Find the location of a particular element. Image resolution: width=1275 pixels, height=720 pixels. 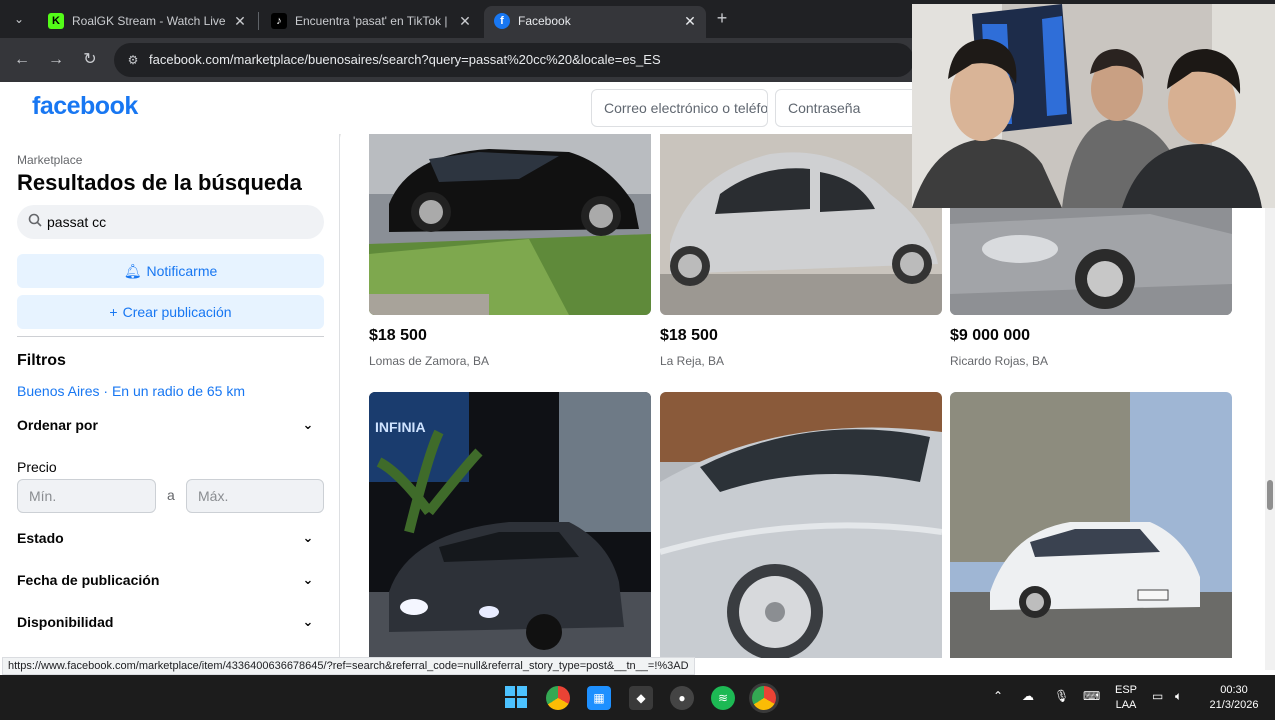

network-icon: ▭ is located at coordinates (1157, 696).